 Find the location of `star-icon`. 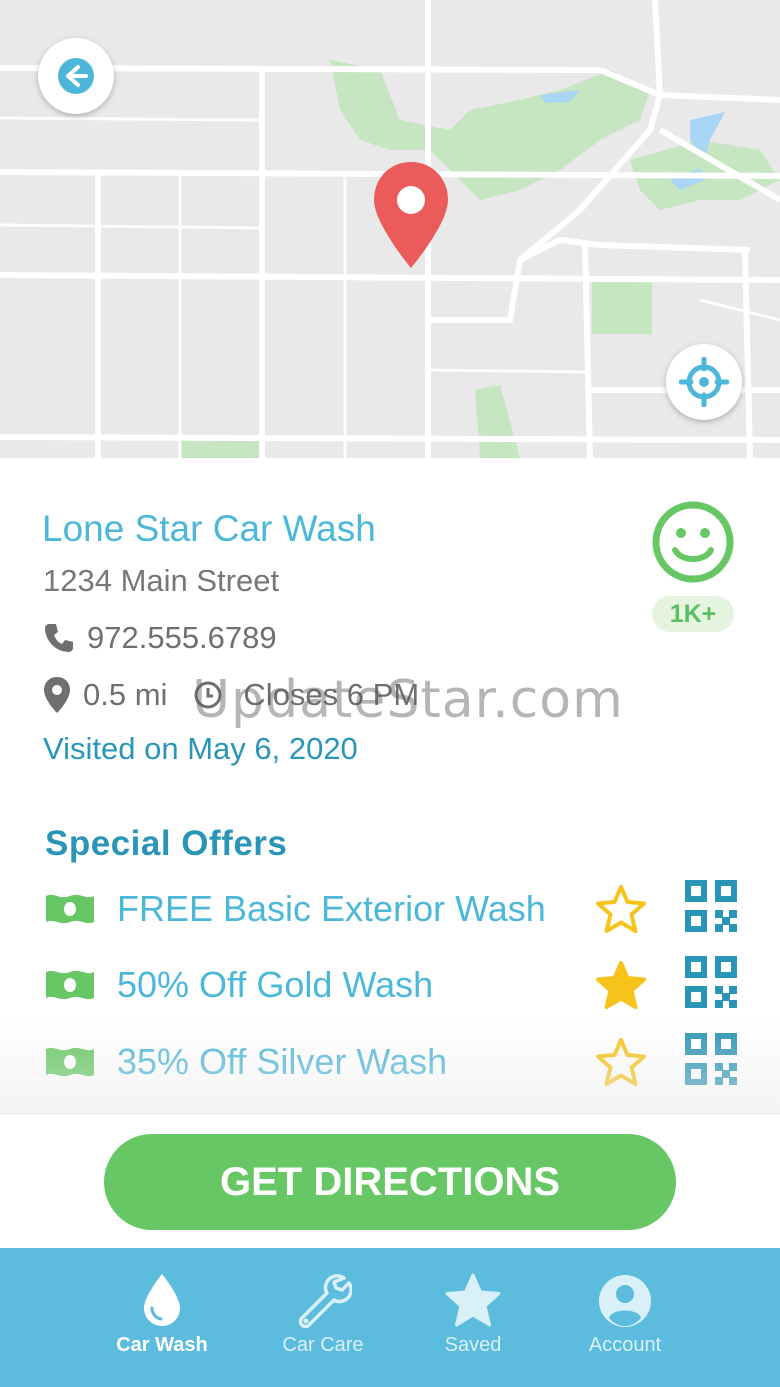

star-icon is located at coordinates (473, 1300).